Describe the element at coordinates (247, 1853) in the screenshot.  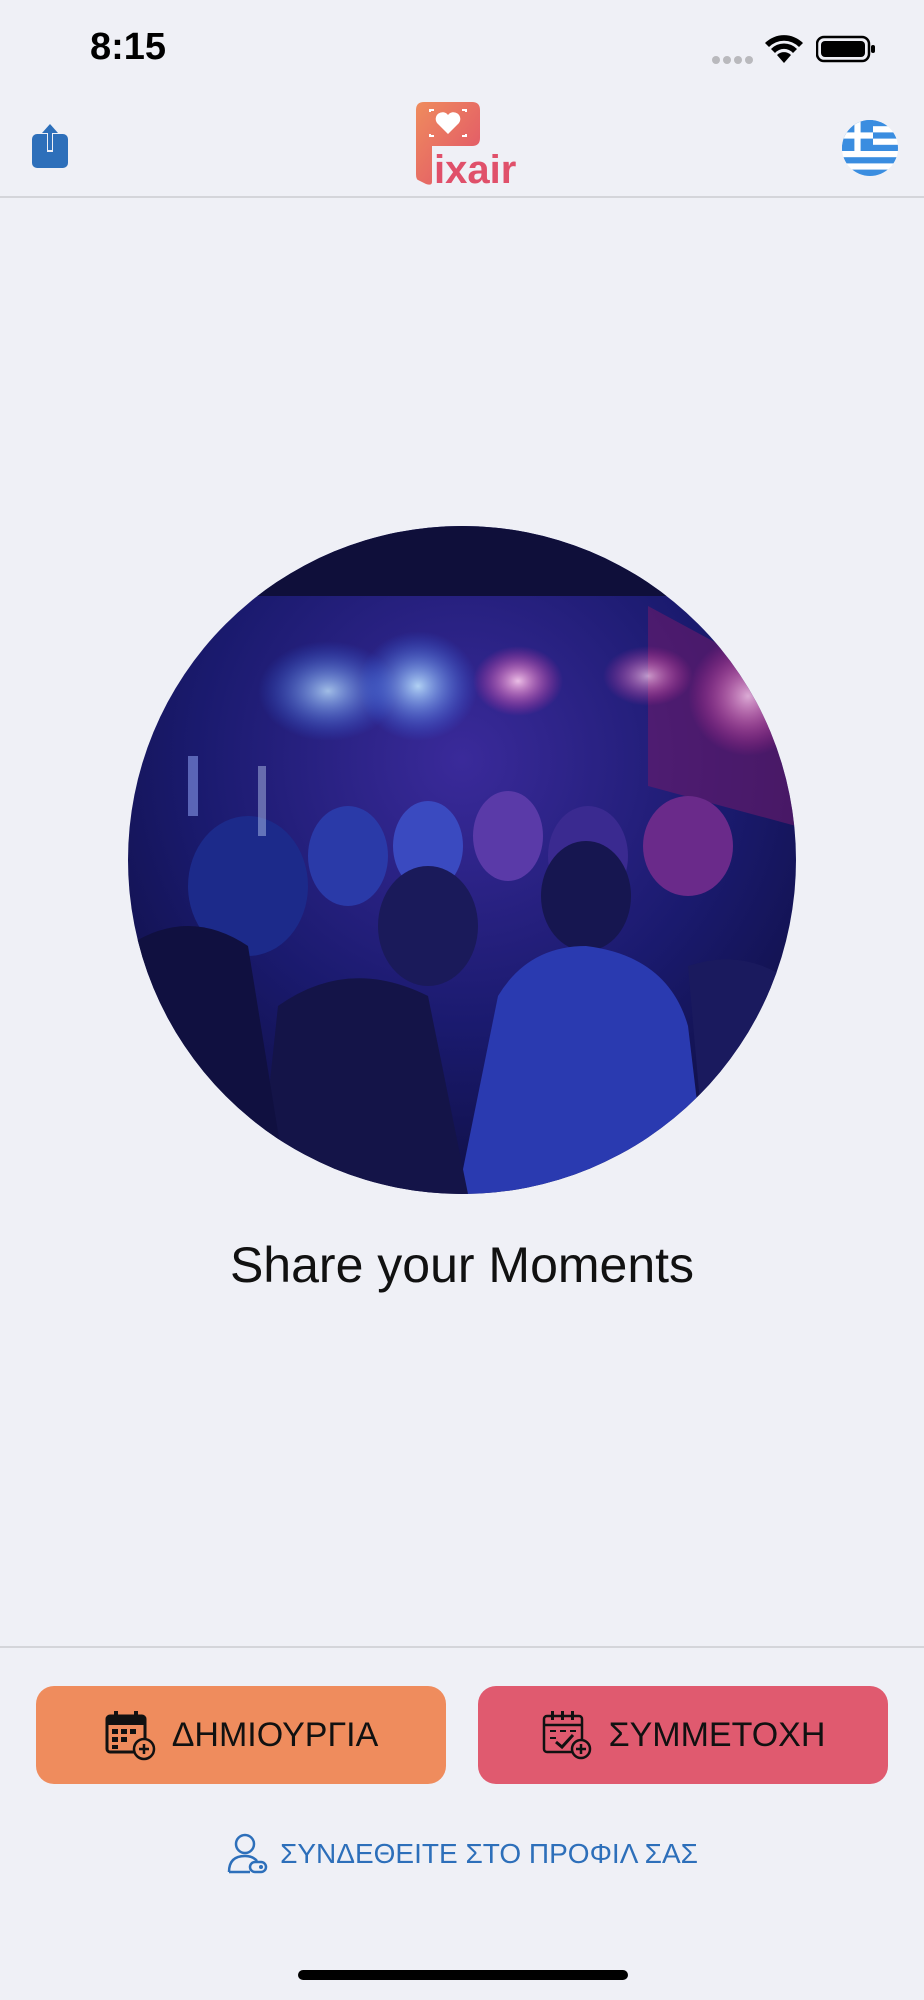
I see `user-login-icon` at that location.